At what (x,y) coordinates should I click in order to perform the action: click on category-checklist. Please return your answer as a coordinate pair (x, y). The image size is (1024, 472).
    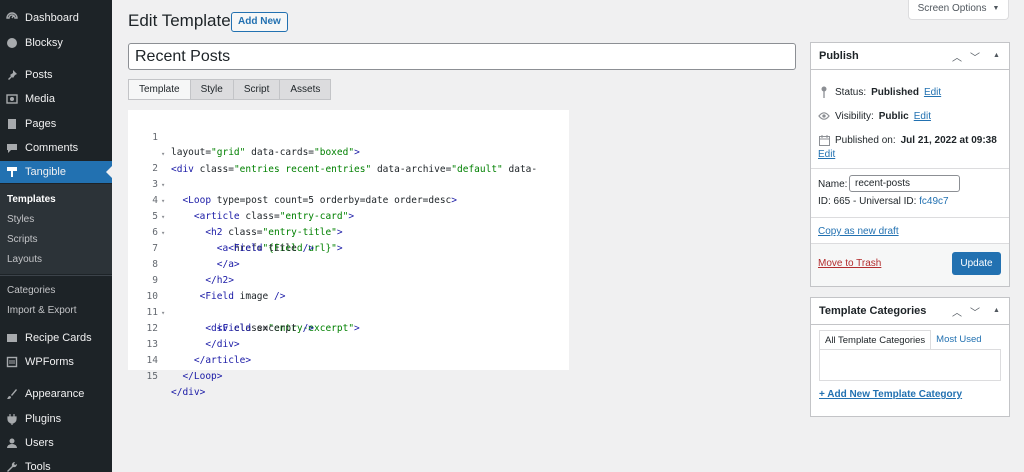
    Looking at the image, I should click on (910, 365).